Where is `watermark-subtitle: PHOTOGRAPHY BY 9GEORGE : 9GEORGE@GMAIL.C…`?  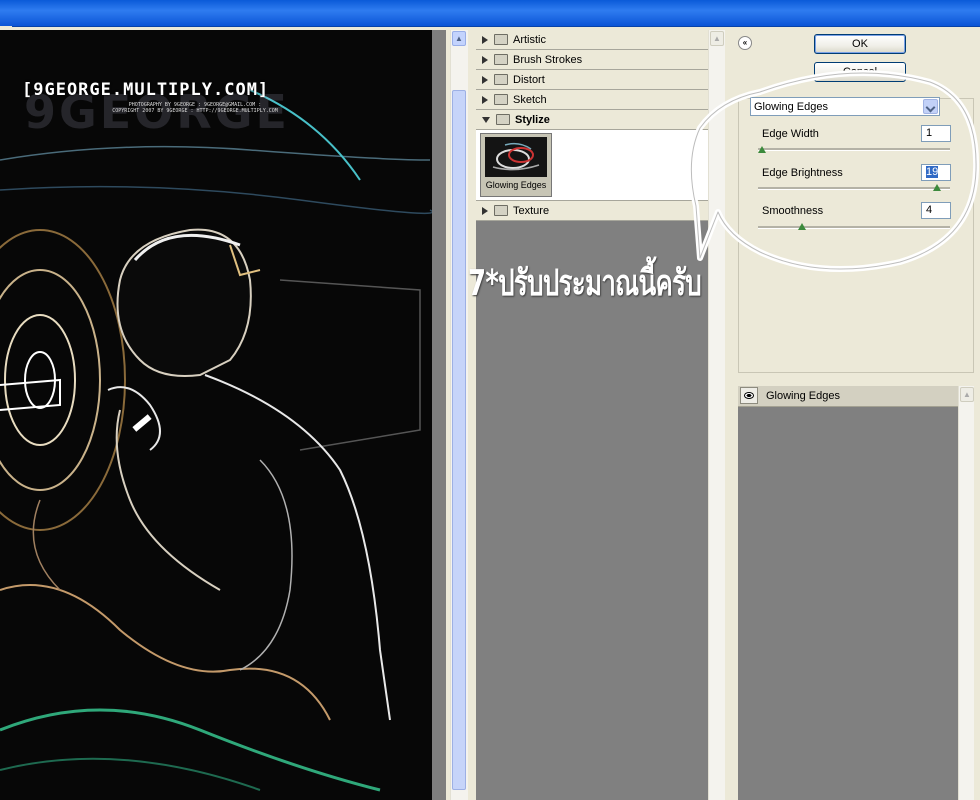 watermark-subtitle: PHOTOGRAPHY BY 9GEORGE : 9GEORGE@GMAIL.C… is located at coordinates (195, 108).